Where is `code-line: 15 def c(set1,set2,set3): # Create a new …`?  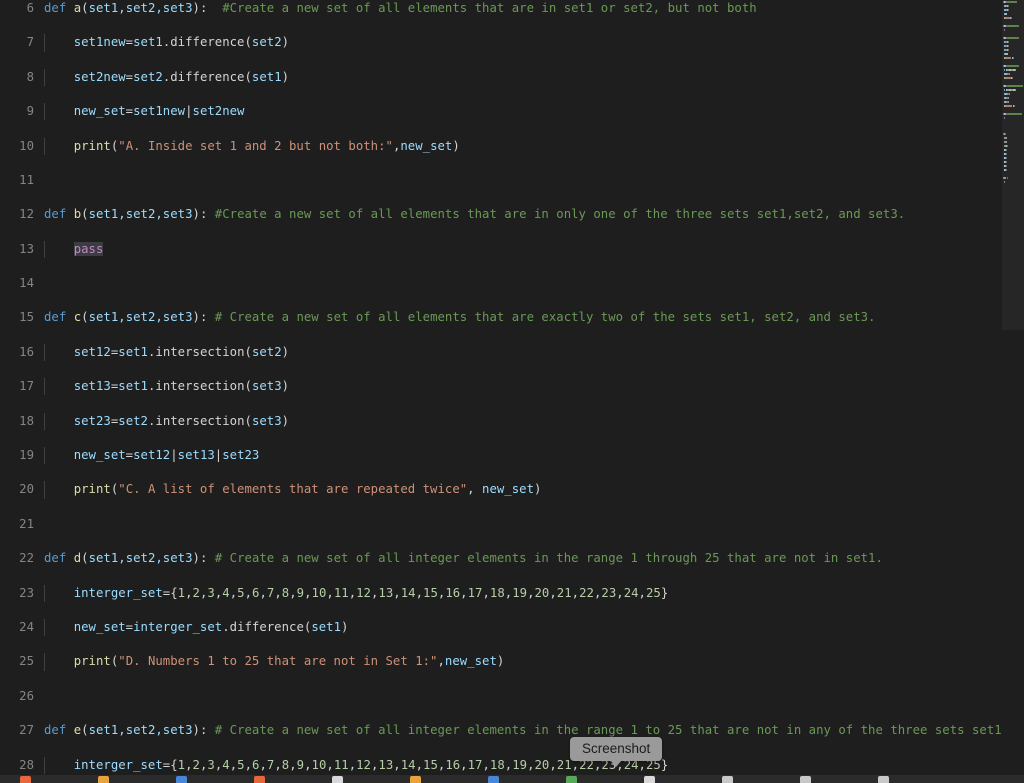 code-line: 15 def c(set1,set2,set3): # Create a new … is located at coordinates (512, 317).